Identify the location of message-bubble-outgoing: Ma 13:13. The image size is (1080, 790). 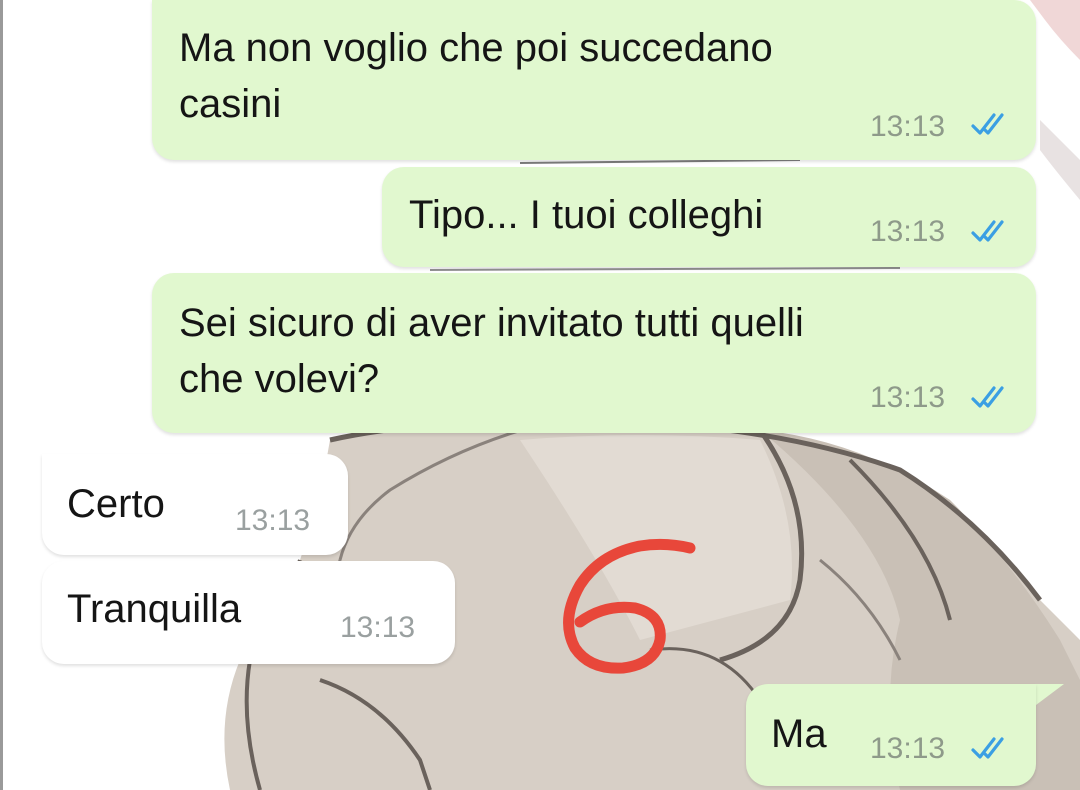
(891, 735).